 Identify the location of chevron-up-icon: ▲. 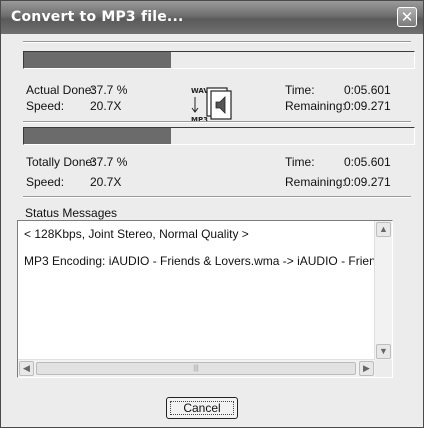
(383, 229).